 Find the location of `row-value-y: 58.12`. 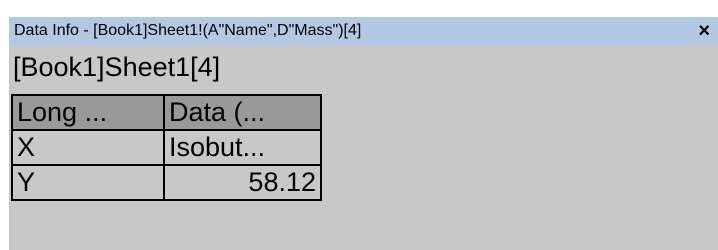

row-value-y: 58.12 is located at coordinates (242, 182).